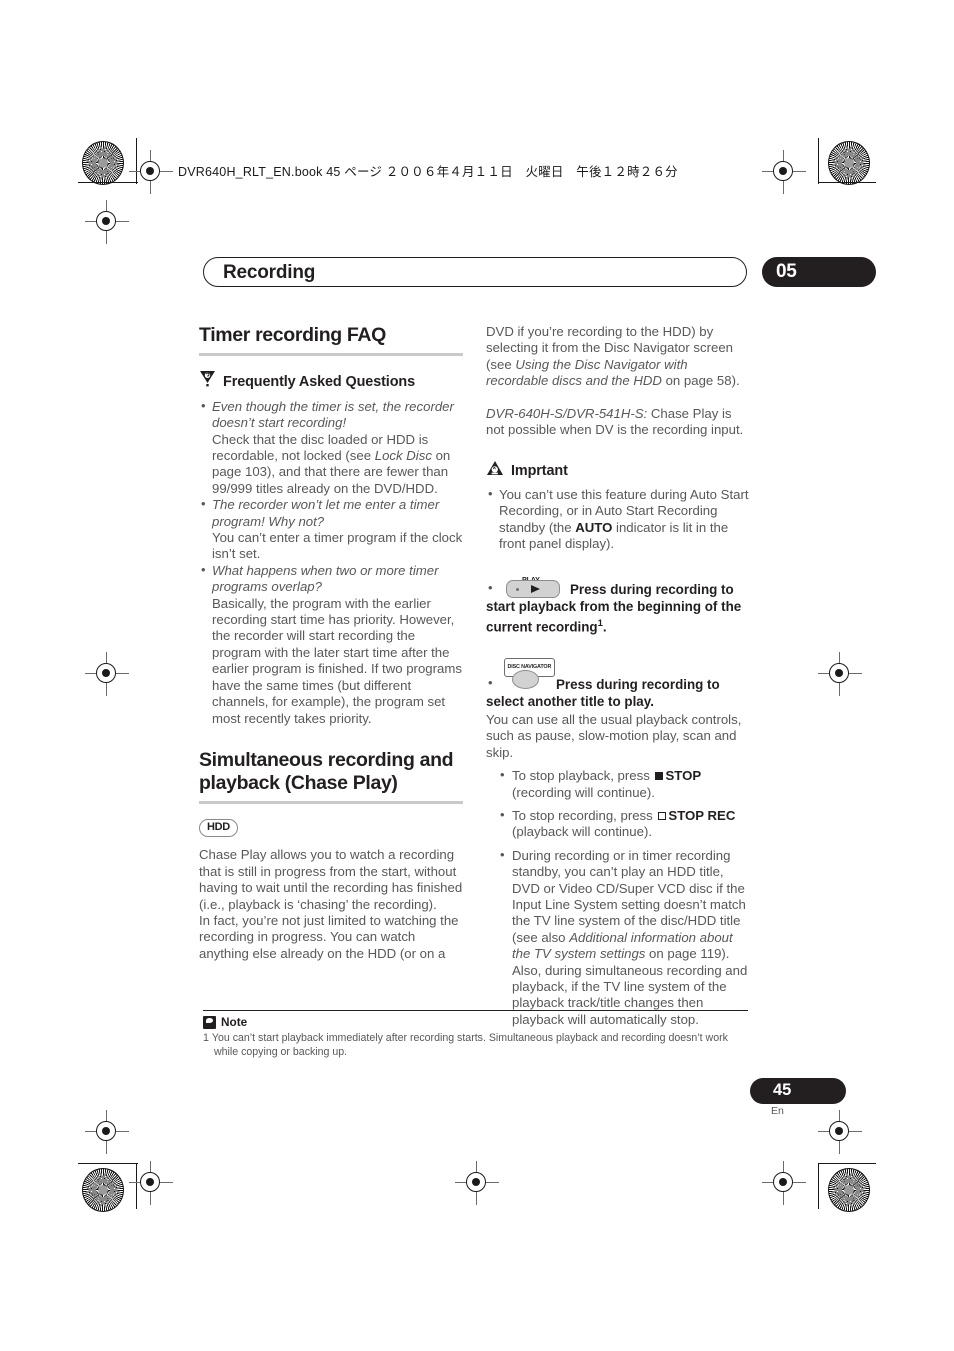 This screenshot has width=954, height=1351. Describe the element at coordinates (206, 1038) in the screenshot. I see `note-index: 1` at that location.